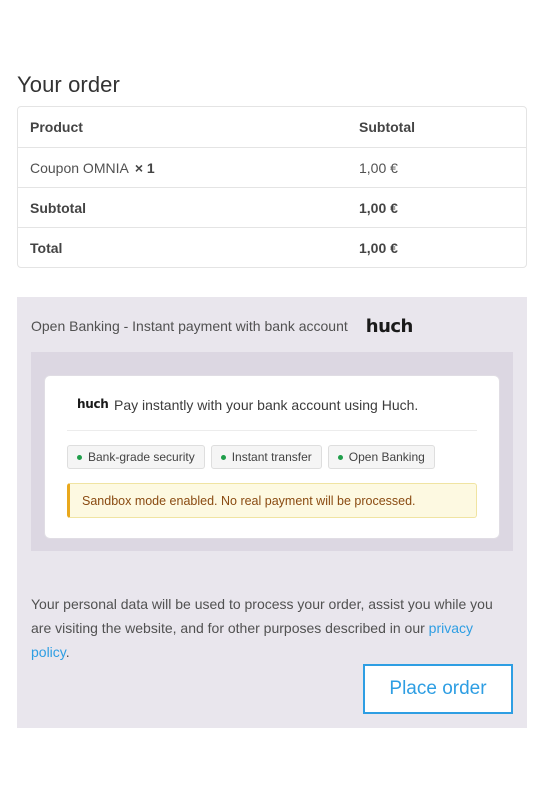 This screenshot has width=551, height=812. I want to click on product-name: Coupon OMNIA, so click(79, 167).